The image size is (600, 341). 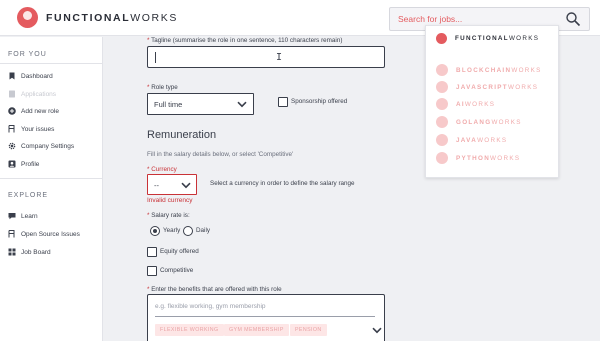 I want to click on benefits-placeholder: e.g. flexible working, gym membership, so click(x=210, y=306).